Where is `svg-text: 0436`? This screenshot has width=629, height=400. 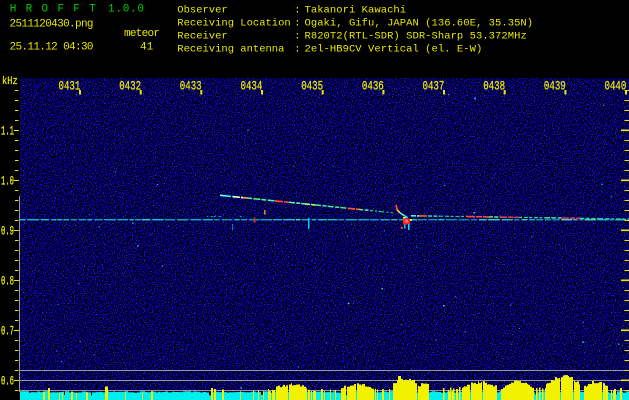
svg-text: 0436 is located at coordinates (373, 87).